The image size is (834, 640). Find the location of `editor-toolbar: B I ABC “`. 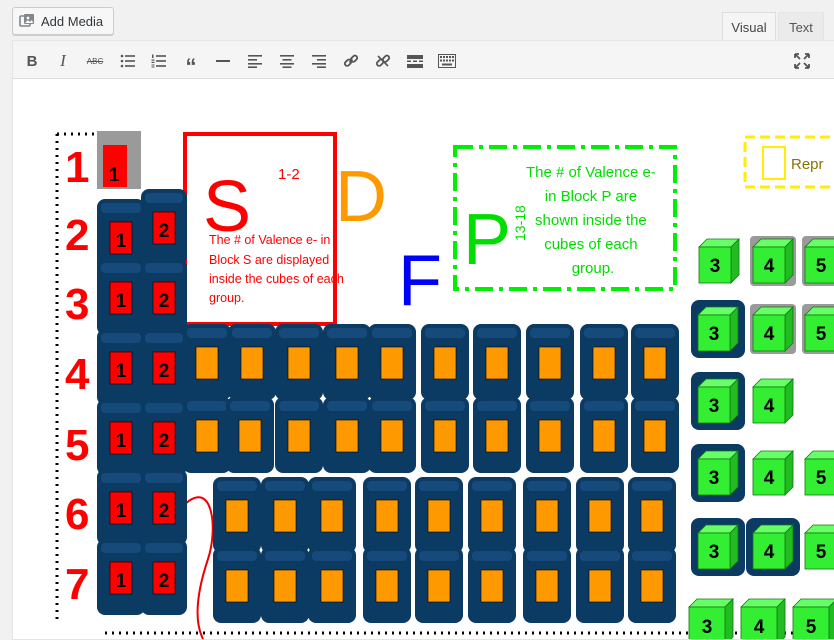

editor-toolbar: B I ABC “ is located at coordinates (423, 60).